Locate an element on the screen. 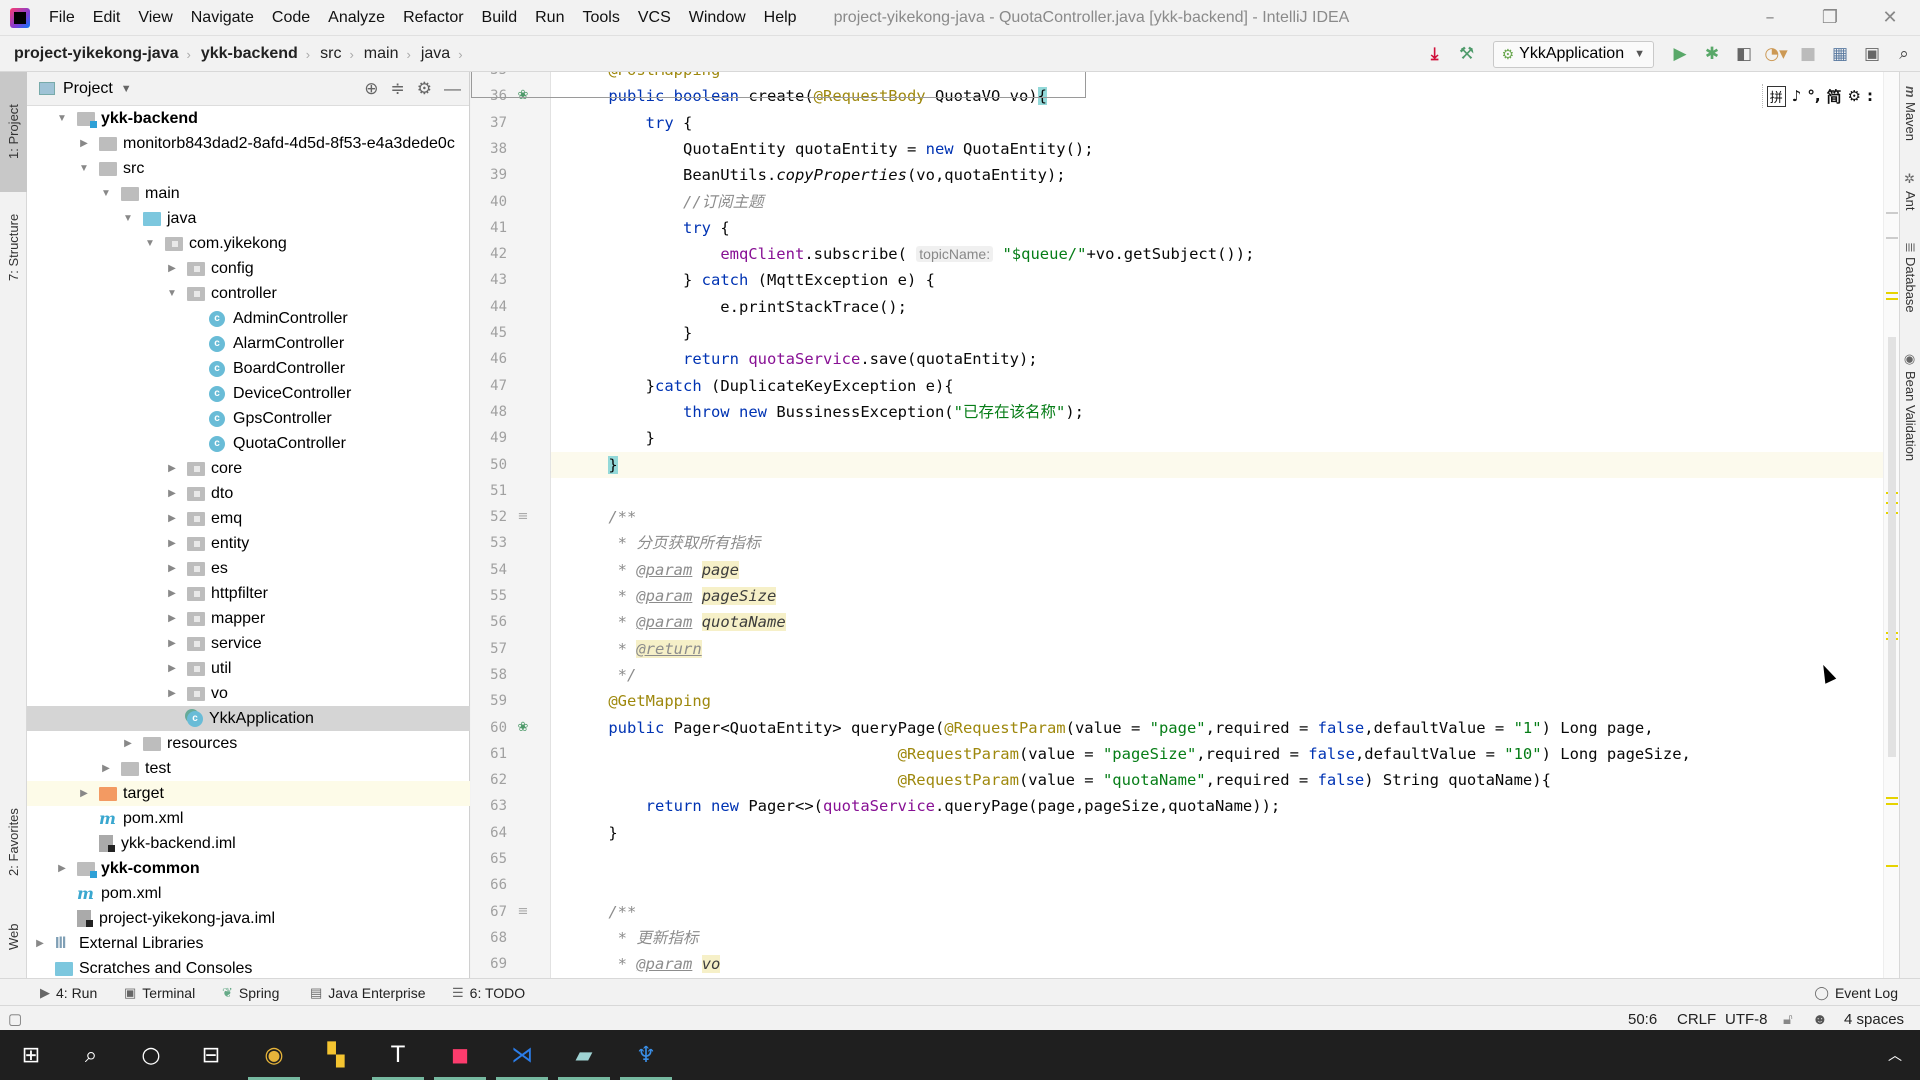  tree-item: project-yikekong-java.iml is located at coordinates (248, 918).